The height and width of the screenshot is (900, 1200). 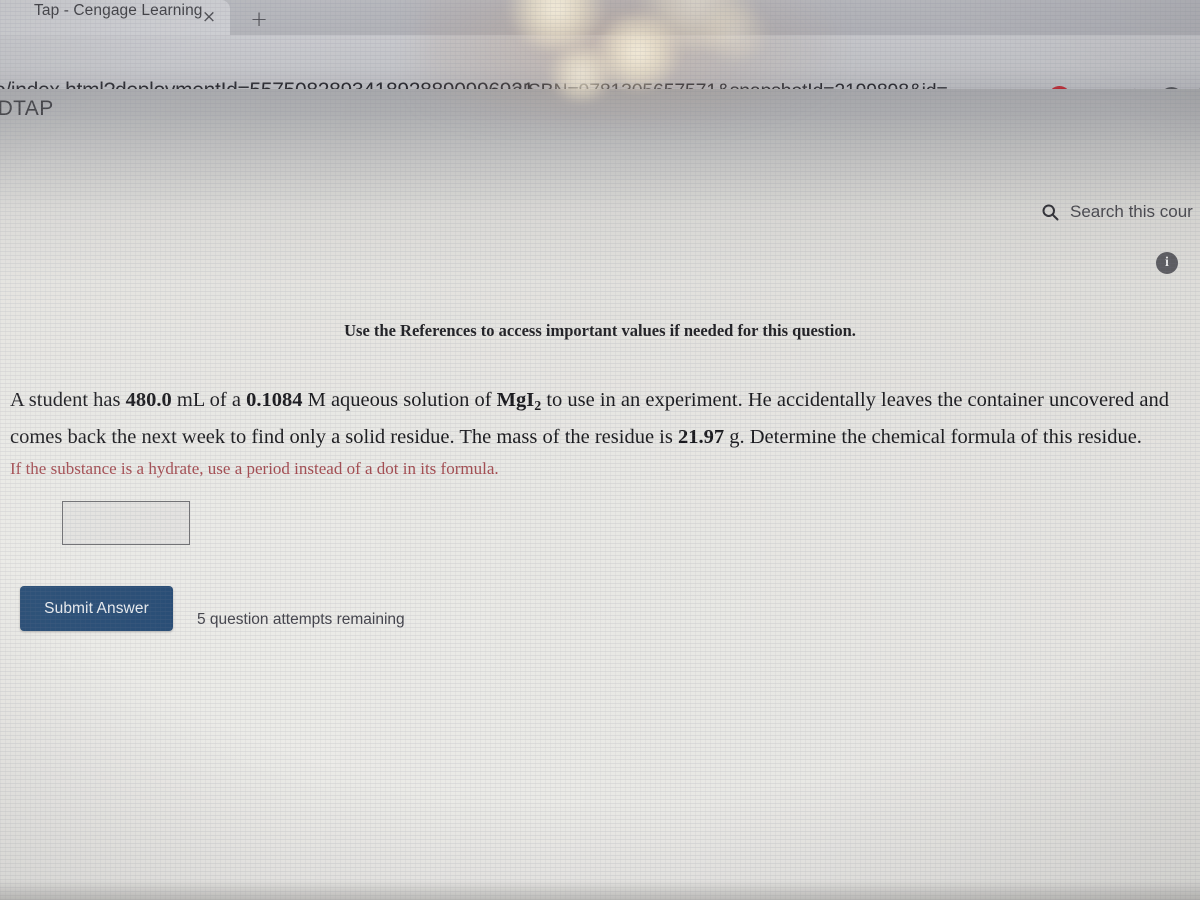 I want to click on question-part-2: mL of a, so click(x=209, y=400).